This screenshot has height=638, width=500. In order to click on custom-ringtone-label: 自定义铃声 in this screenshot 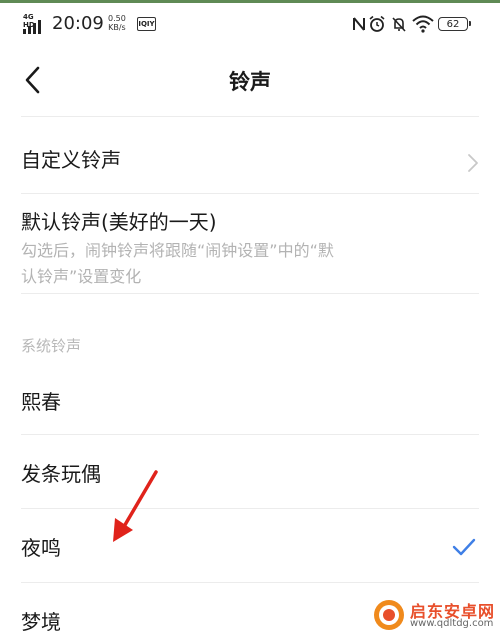, I will do `click(71, 160)`.